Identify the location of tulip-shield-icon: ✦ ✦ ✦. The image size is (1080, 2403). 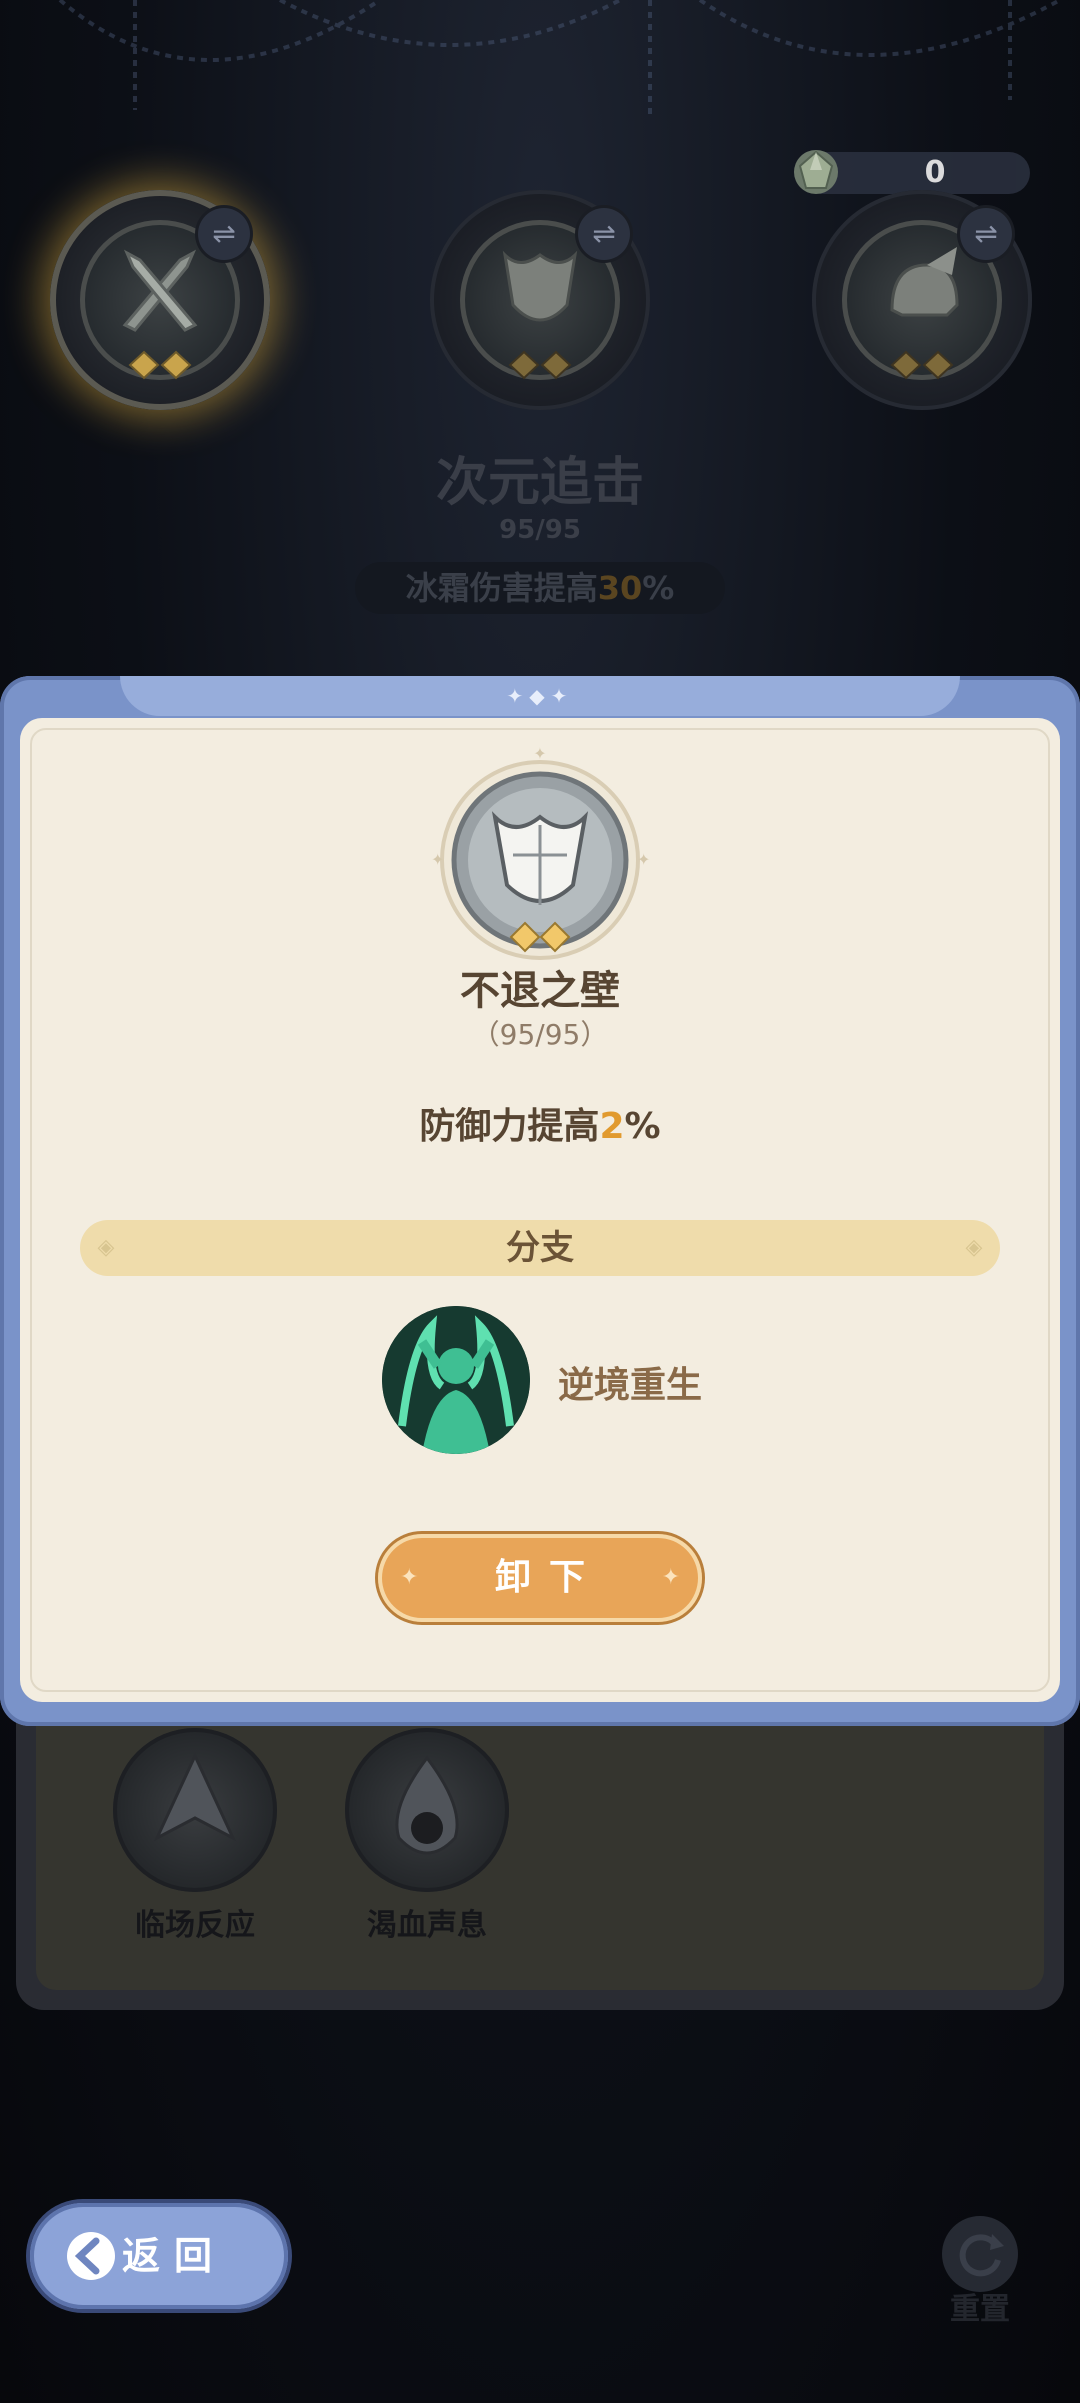
(540, 852).